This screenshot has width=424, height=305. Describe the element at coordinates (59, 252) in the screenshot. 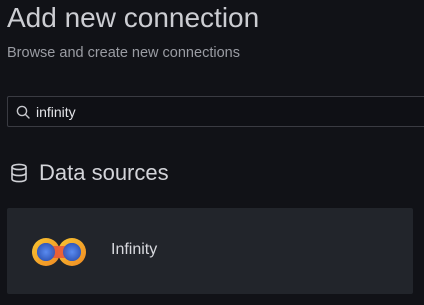

I see `infinity-logo-icon` at that location.